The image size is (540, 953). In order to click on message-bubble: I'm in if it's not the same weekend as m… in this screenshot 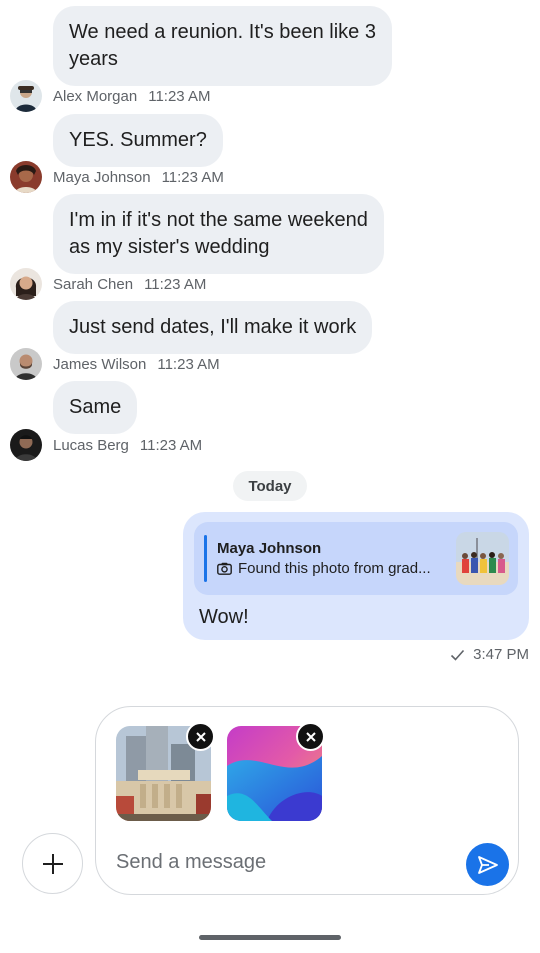, I will do `click(218, 234)`.